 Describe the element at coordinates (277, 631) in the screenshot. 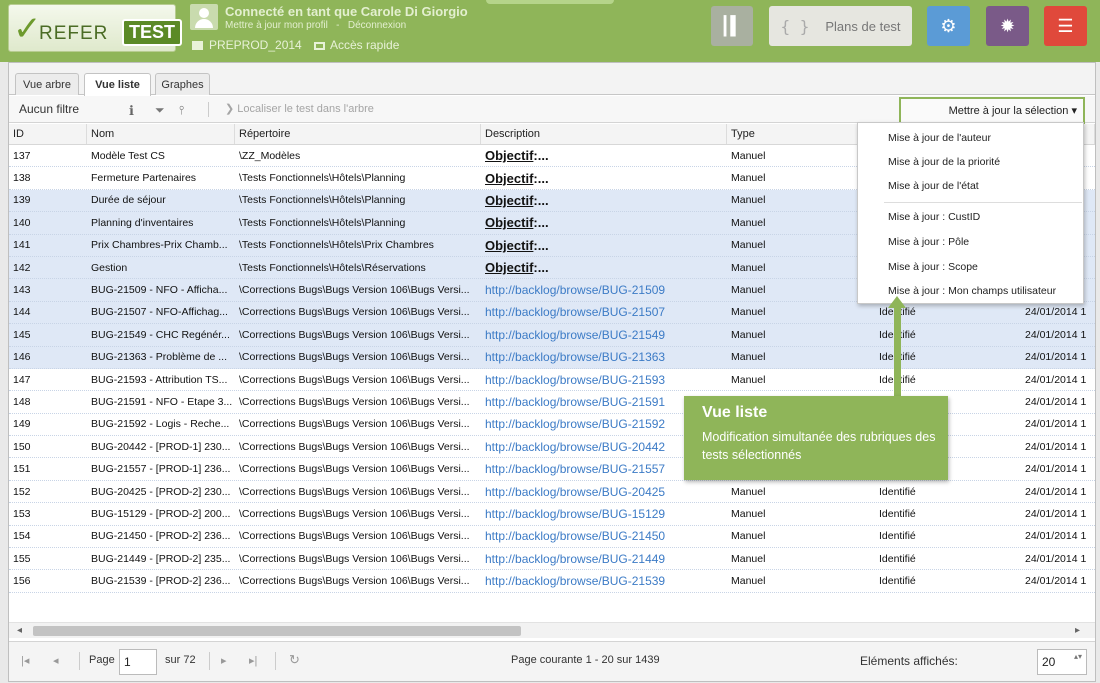

I see `scroll-thumb` at that location.